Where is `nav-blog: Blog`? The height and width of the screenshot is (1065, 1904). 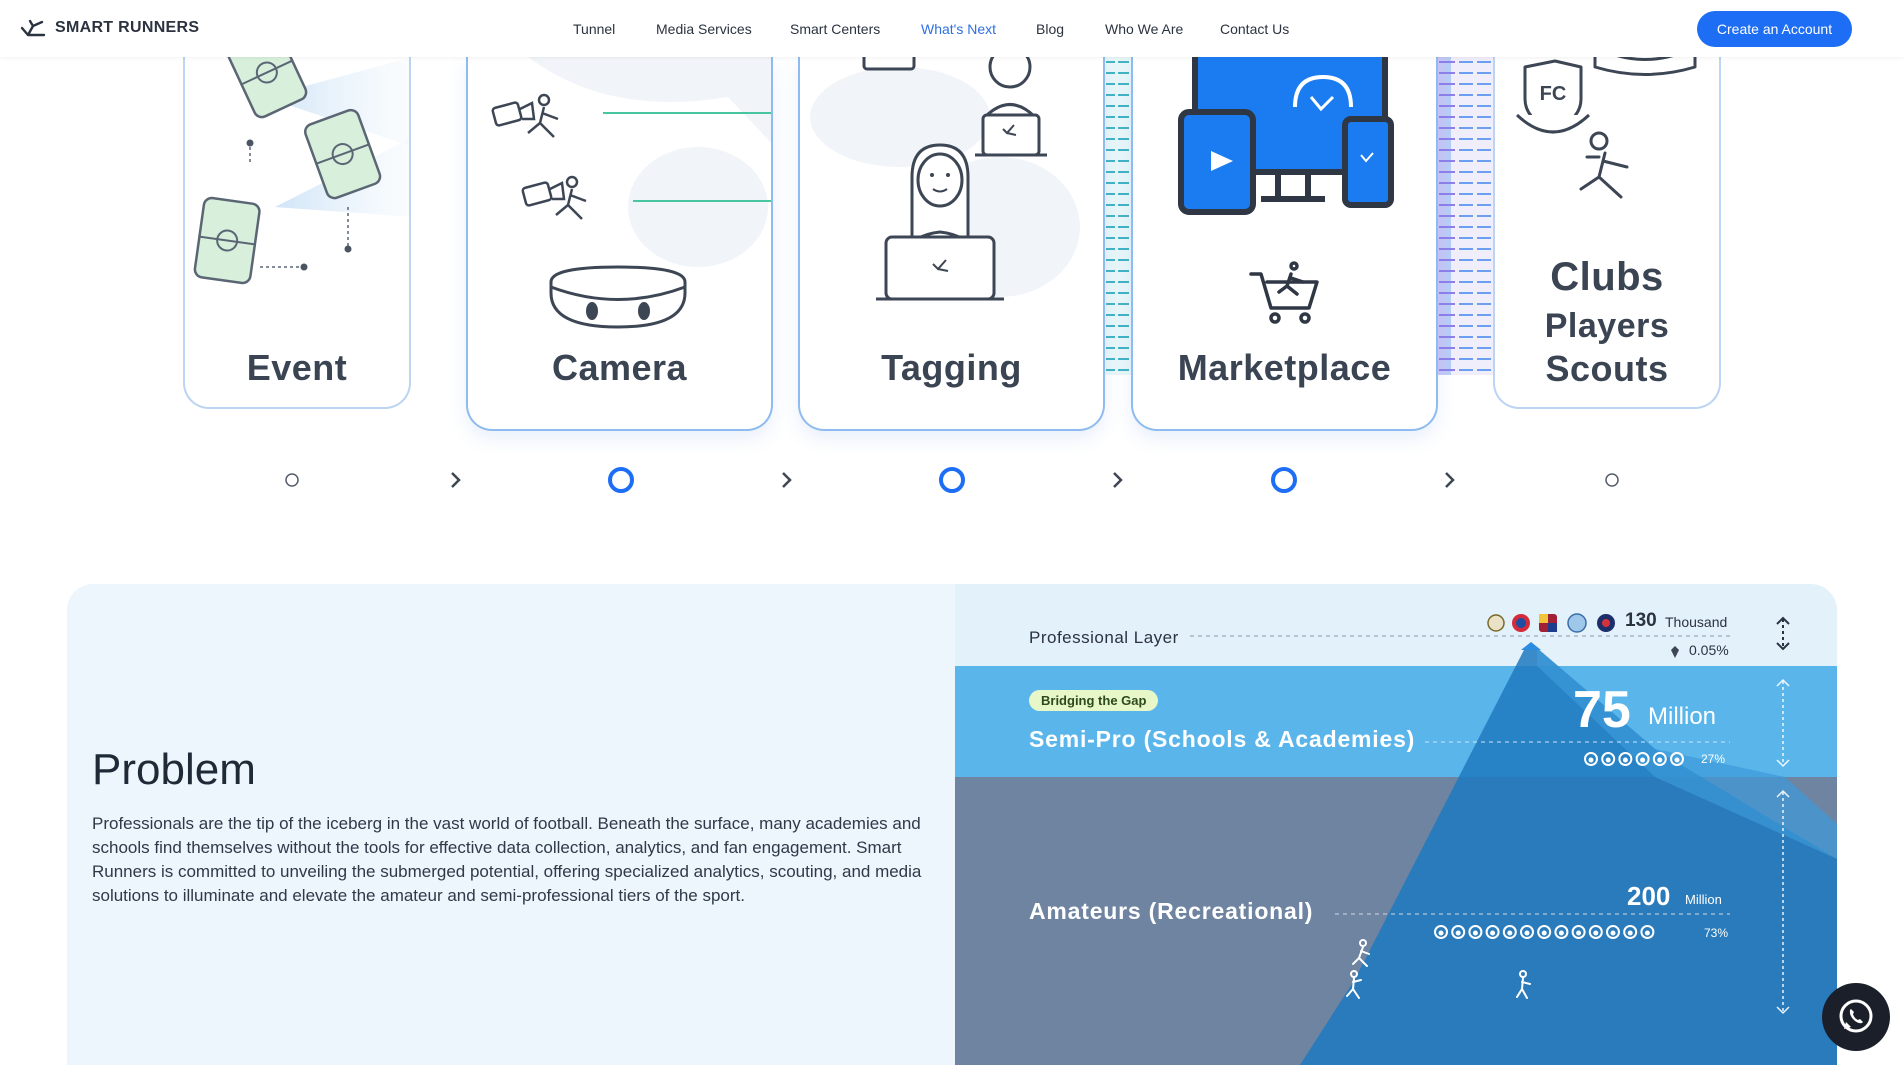
nav-blog: Blog is located at coordinates (1050, 29).